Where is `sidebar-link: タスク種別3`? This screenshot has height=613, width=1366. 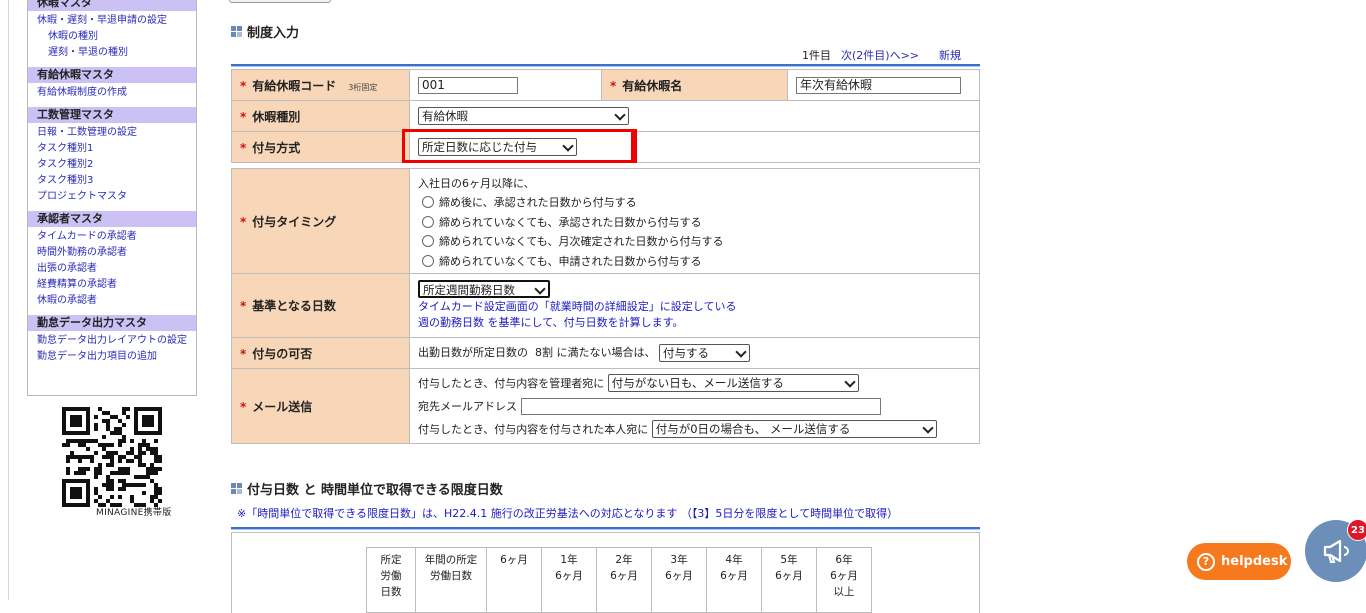
sidebar-link: タスク種別3 is located at coordinates (112, 181).